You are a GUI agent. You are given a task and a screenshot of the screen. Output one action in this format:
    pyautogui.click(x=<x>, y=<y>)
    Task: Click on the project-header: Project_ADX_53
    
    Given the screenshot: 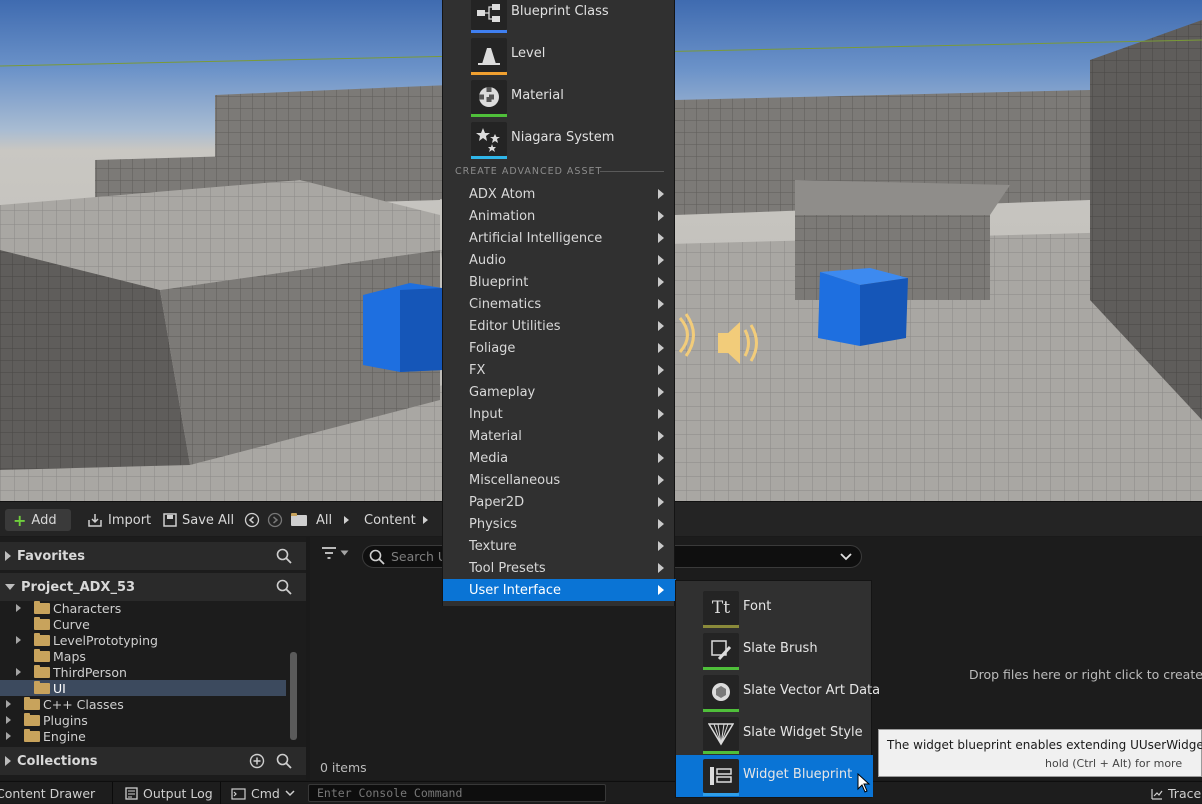 What is the action you would take?
    pyautogui.click(x=153, y=587)
    